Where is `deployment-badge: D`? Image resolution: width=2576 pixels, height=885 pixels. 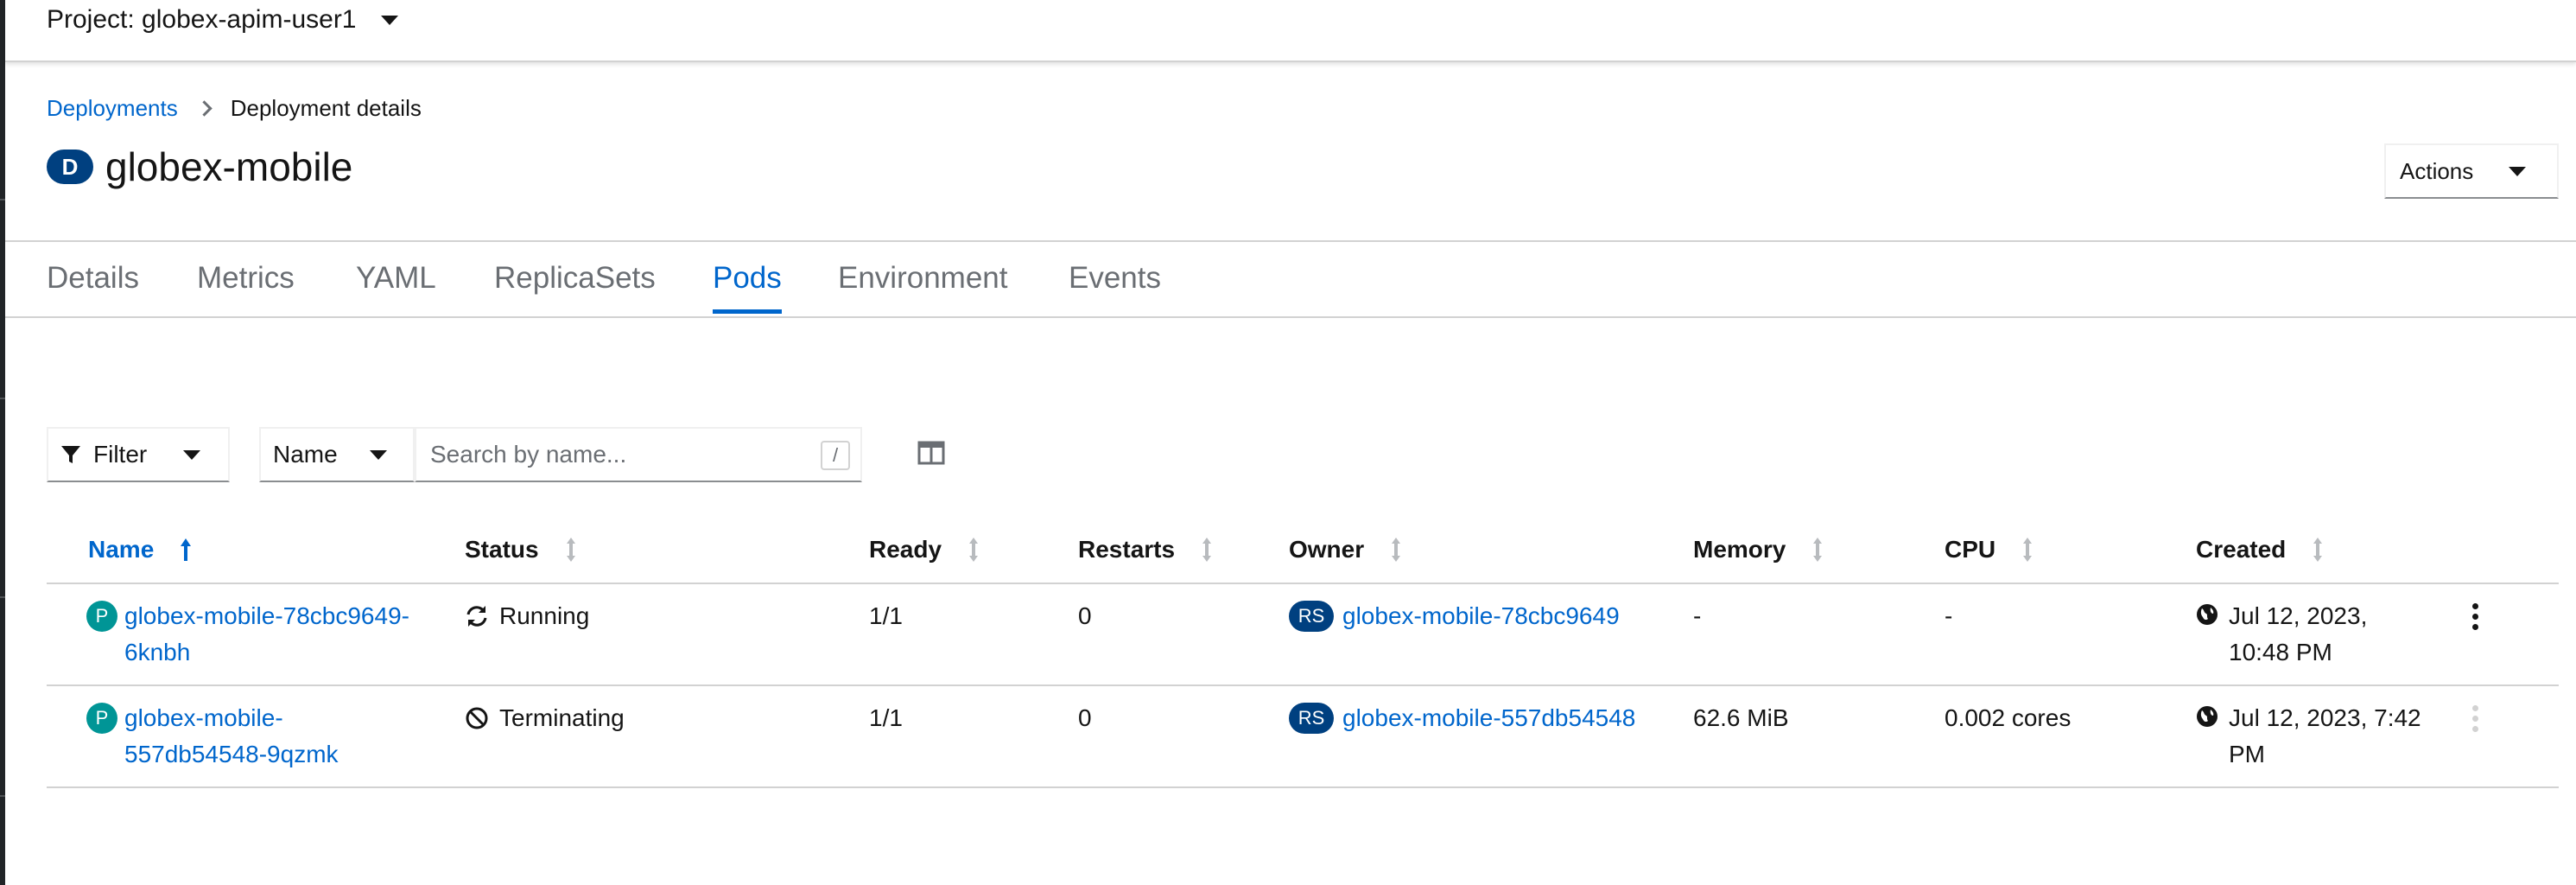 deployment-badge: D is located at coordinates (70, 167).